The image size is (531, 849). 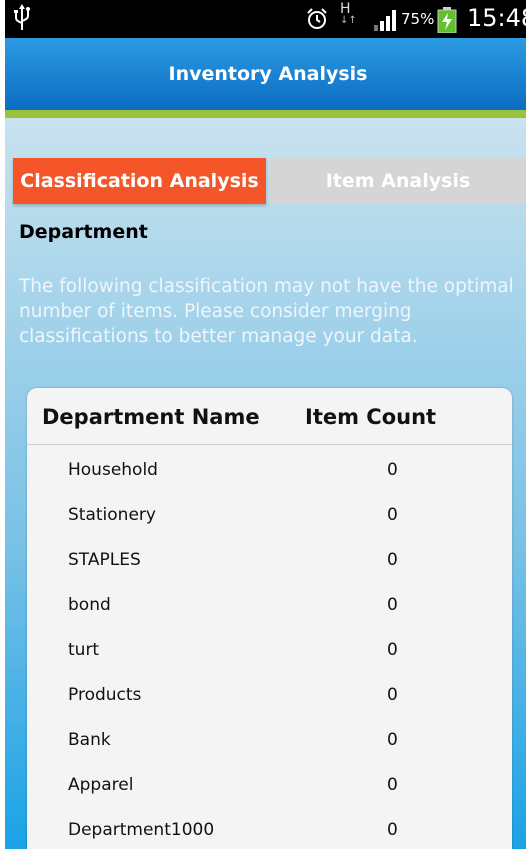 What do you see at coordinates (113, 470) in the screenshot?
I see `department-name: Household` at bounding box center [113, 470].